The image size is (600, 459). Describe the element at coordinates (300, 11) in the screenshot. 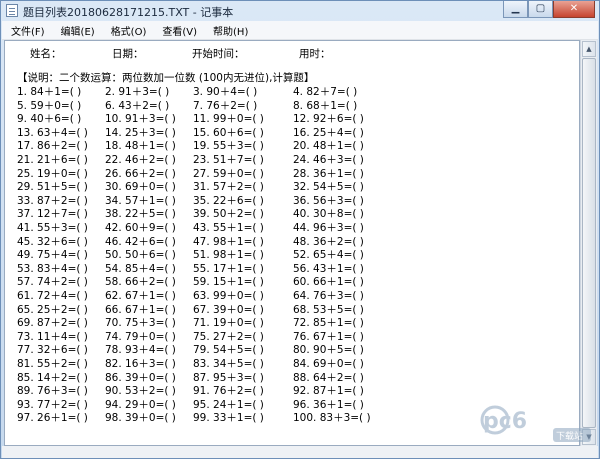

I see `title-bar: 题目列表20180628171215.TXT - 记事本 ▁ ▢ ✕` at that location.